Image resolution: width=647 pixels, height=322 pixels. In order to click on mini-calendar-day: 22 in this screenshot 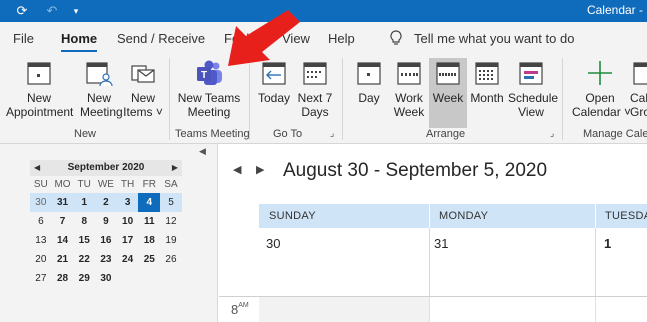, I will do `click(84, 259)`.